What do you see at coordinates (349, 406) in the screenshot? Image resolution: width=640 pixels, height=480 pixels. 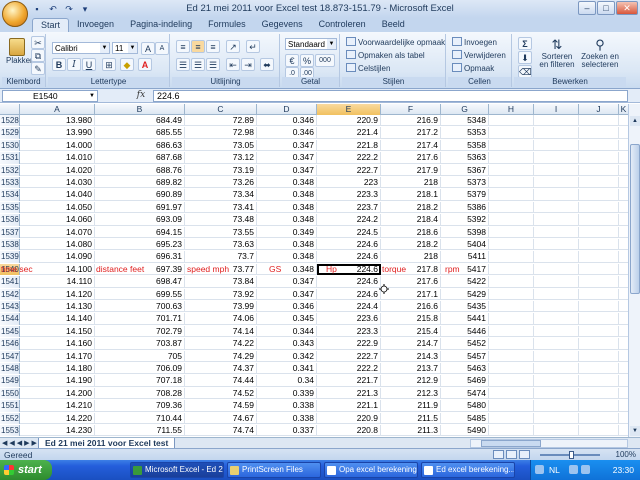 I see `cell-e: 221.1` at bounding box center [349, 406].